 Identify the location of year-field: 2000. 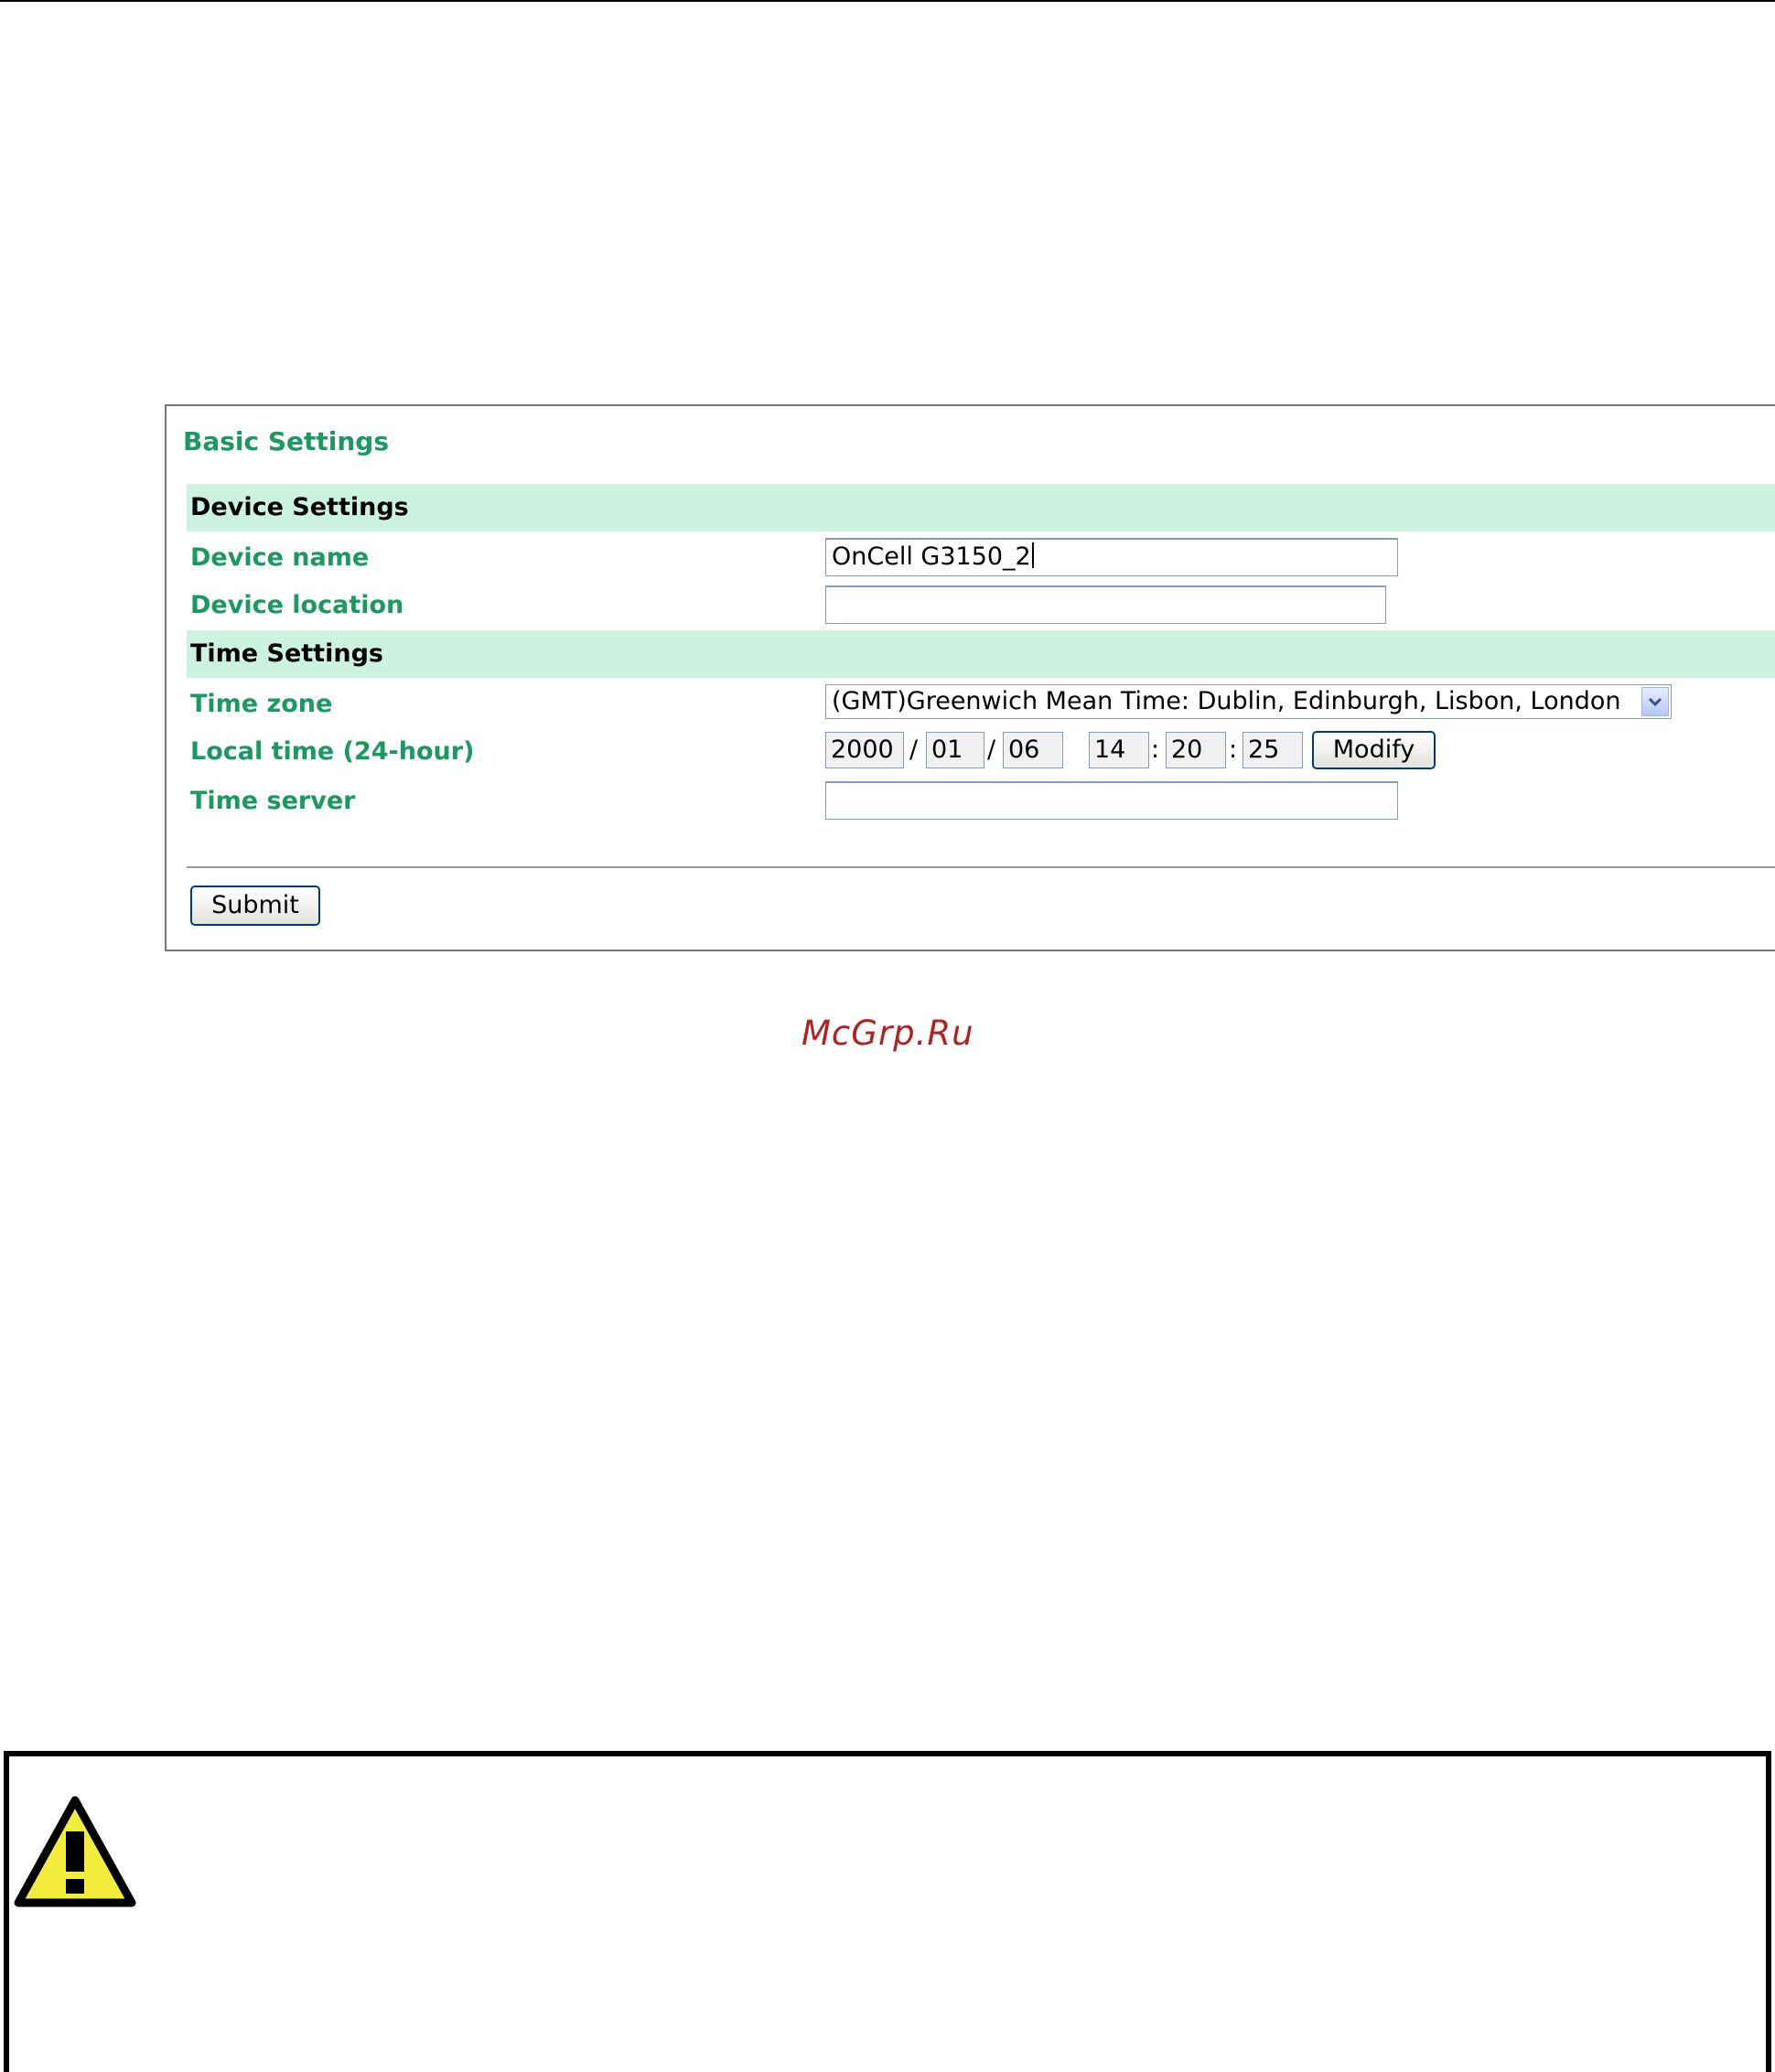
(865, 750).